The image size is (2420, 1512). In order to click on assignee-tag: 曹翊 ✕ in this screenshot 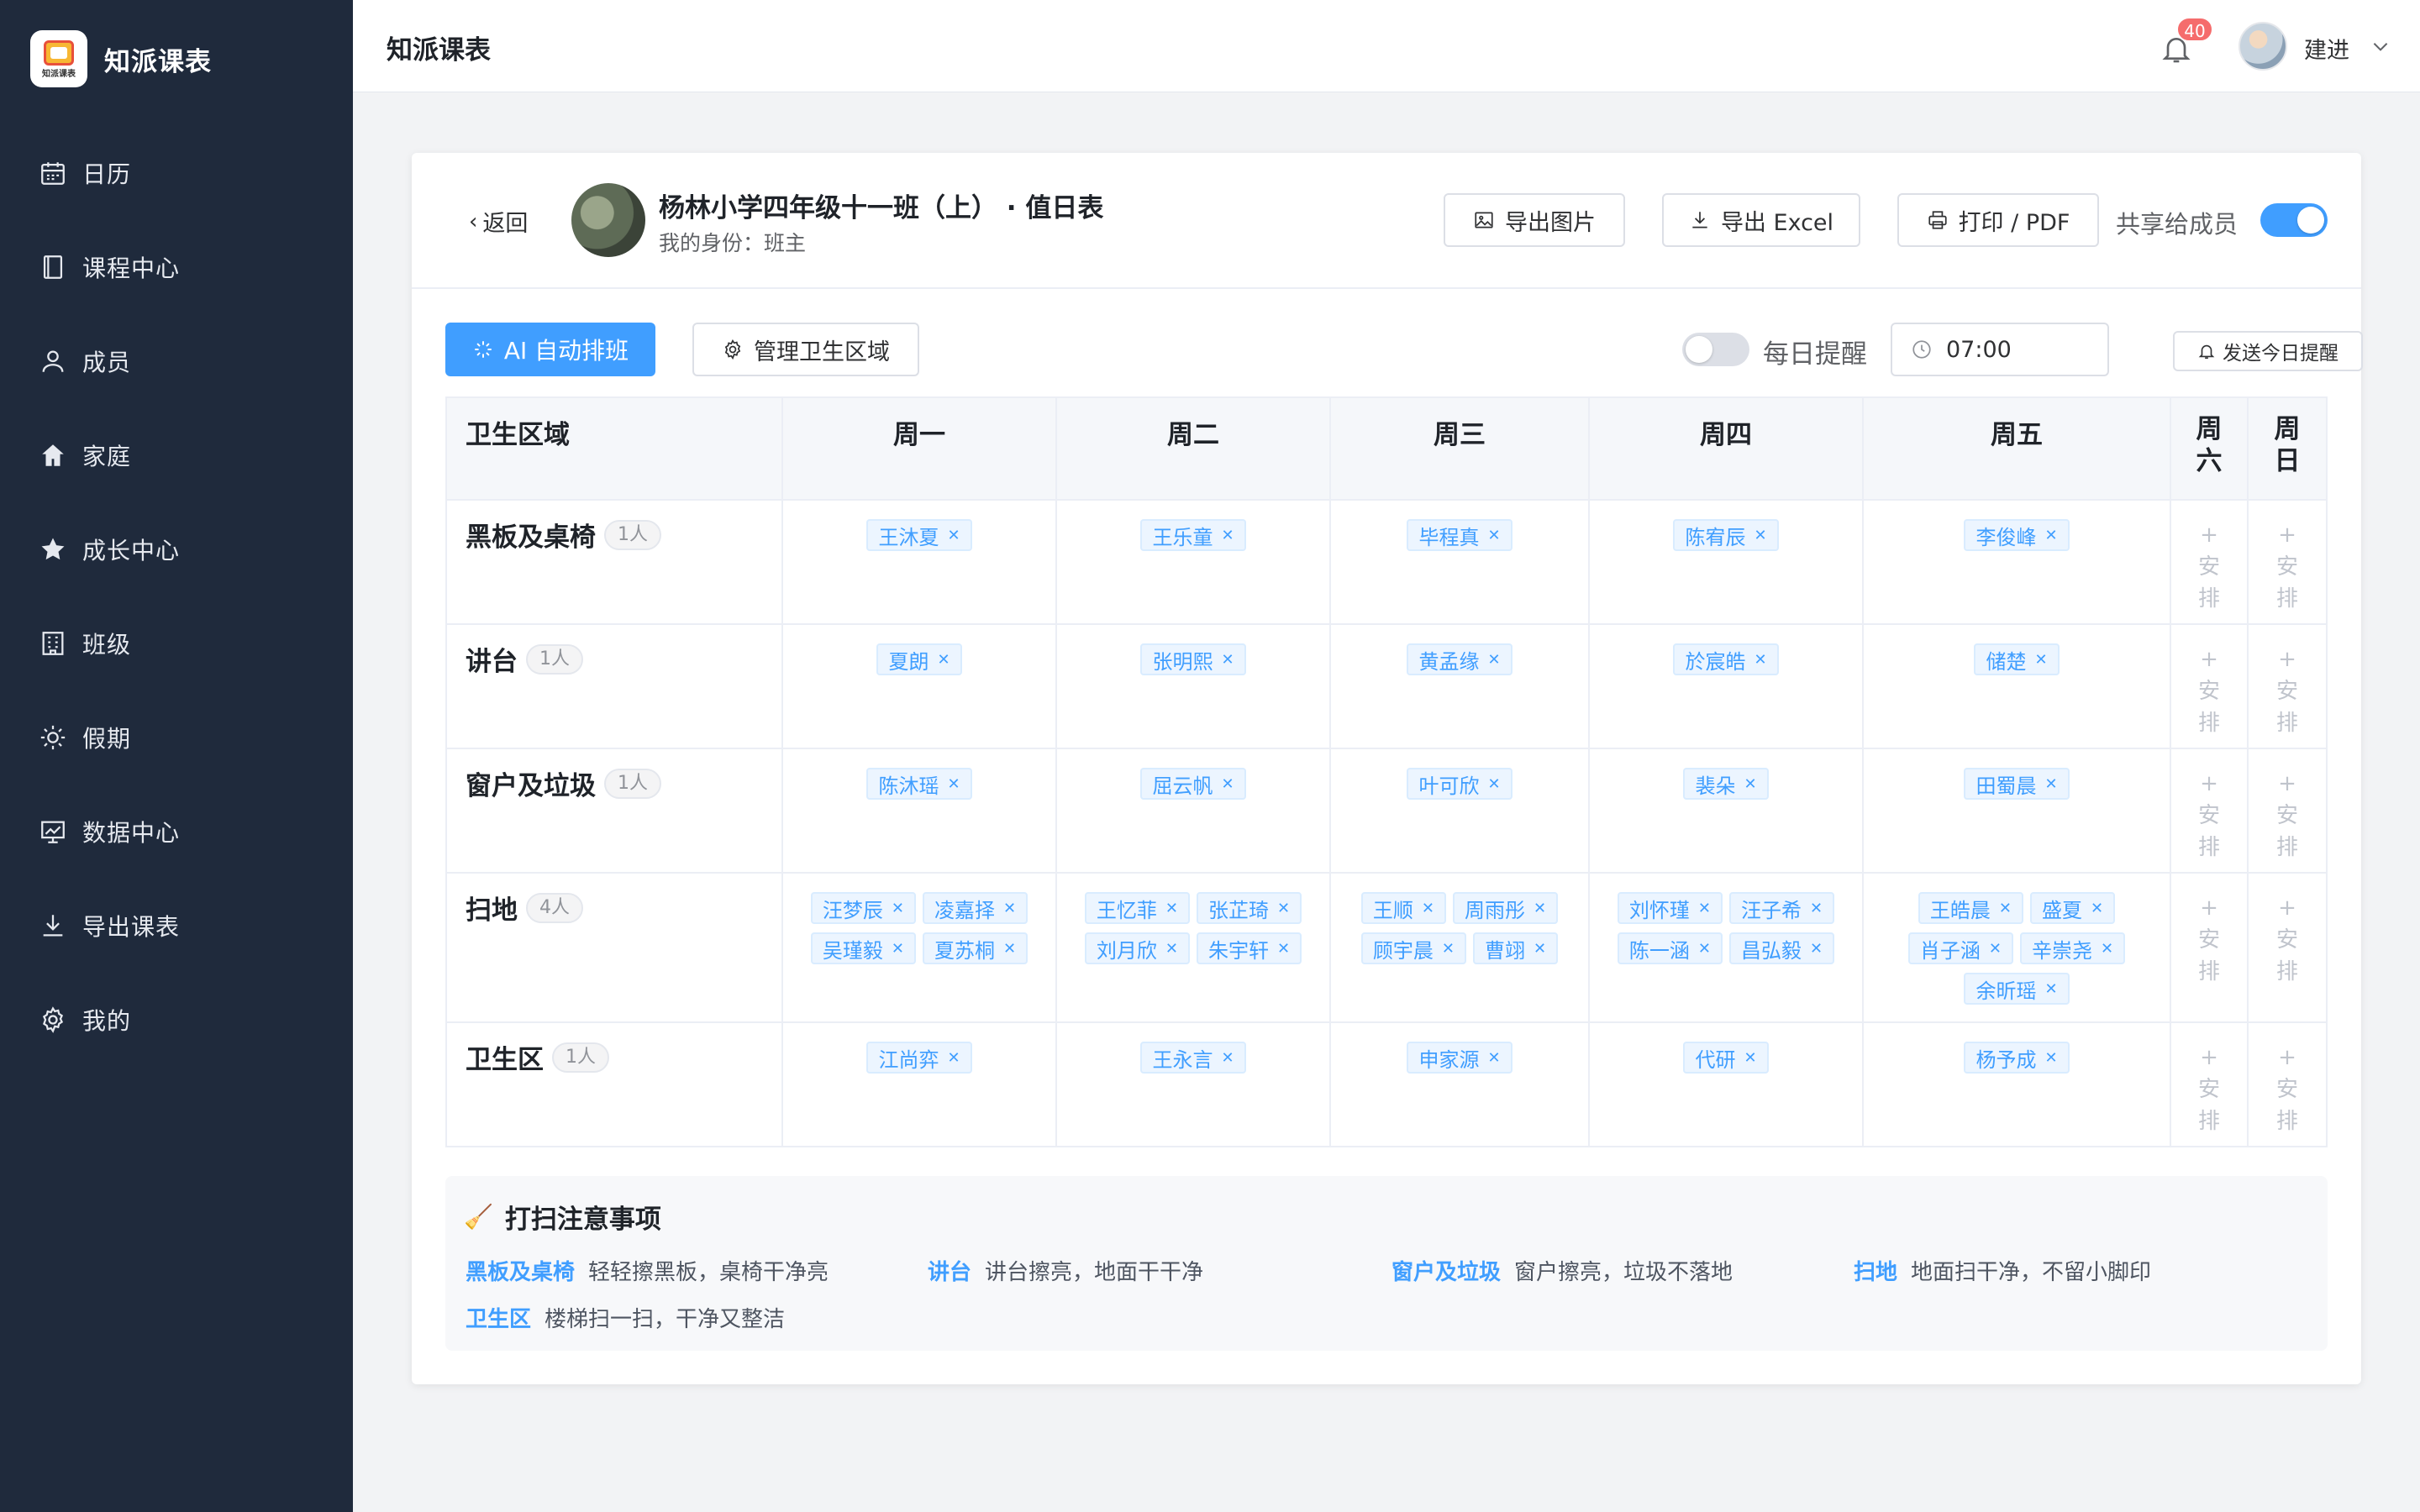, I will do `click(1516, 948)`.